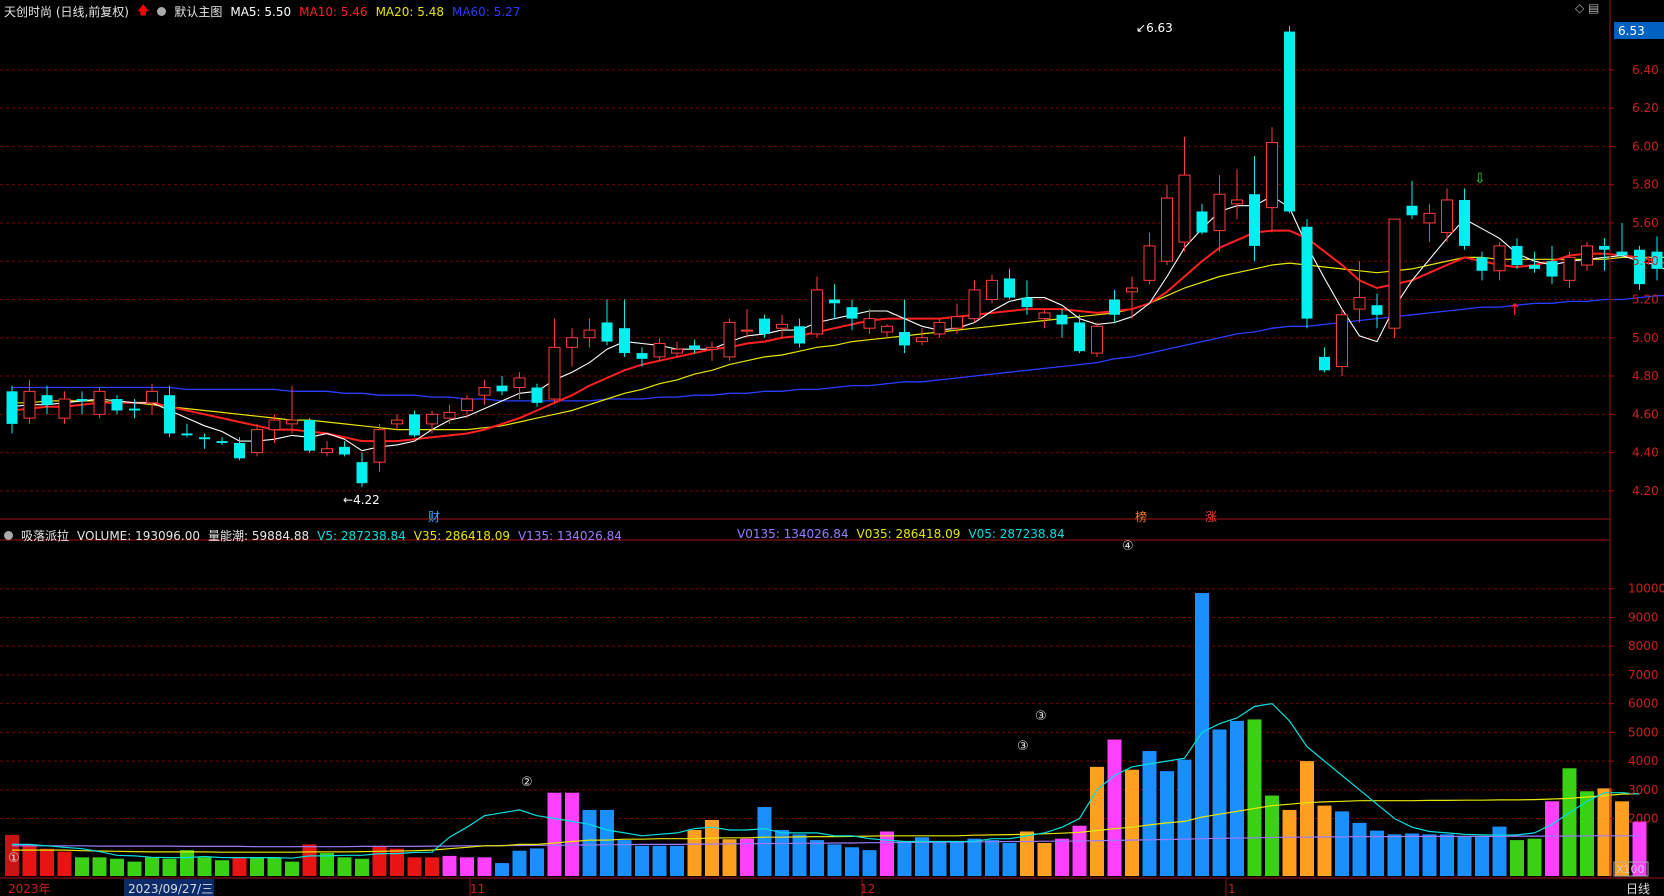 Image resolution: width=1664 pixels, height=896 pixels. What do you see at coordinates (1631, 31) in the screenshot?
I see `current-price-text: 6.53` at bounding box center [1631, 31].